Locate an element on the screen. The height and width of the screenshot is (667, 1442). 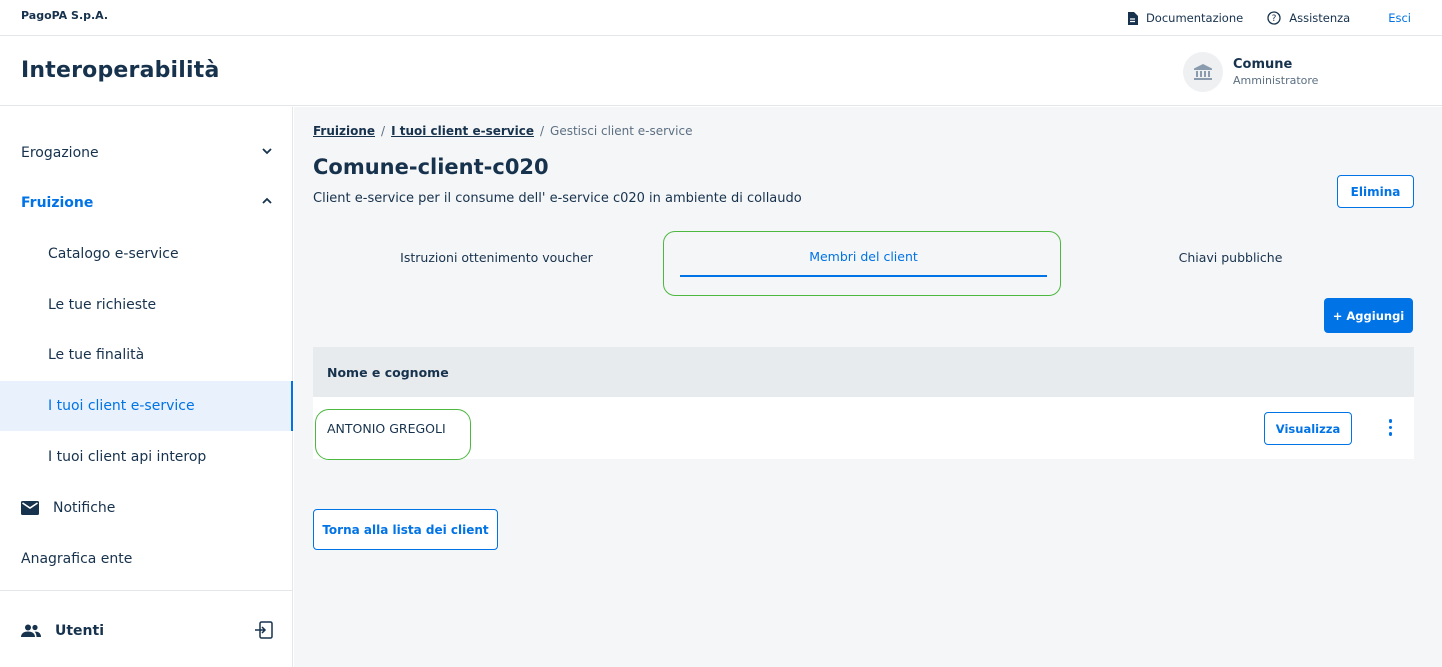
sidebar-item-label: Le tue finalità is located at coordinates (96, 355).